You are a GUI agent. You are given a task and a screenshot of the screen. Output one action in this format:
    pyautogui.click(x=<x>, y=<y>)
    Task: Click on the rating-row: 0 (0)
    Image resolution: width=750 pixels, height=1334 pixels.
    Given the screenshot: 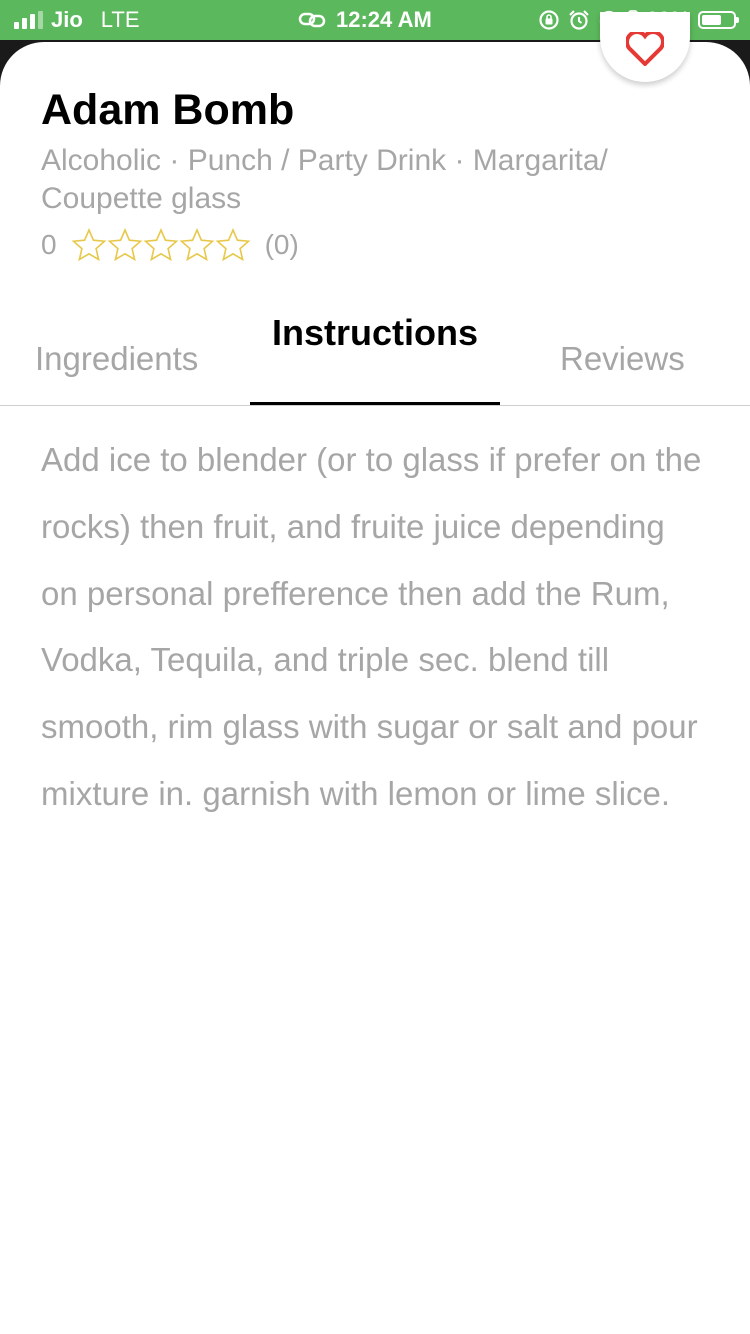 What is the action you would take?
    pyautogui.click(x=170, y=245)
    